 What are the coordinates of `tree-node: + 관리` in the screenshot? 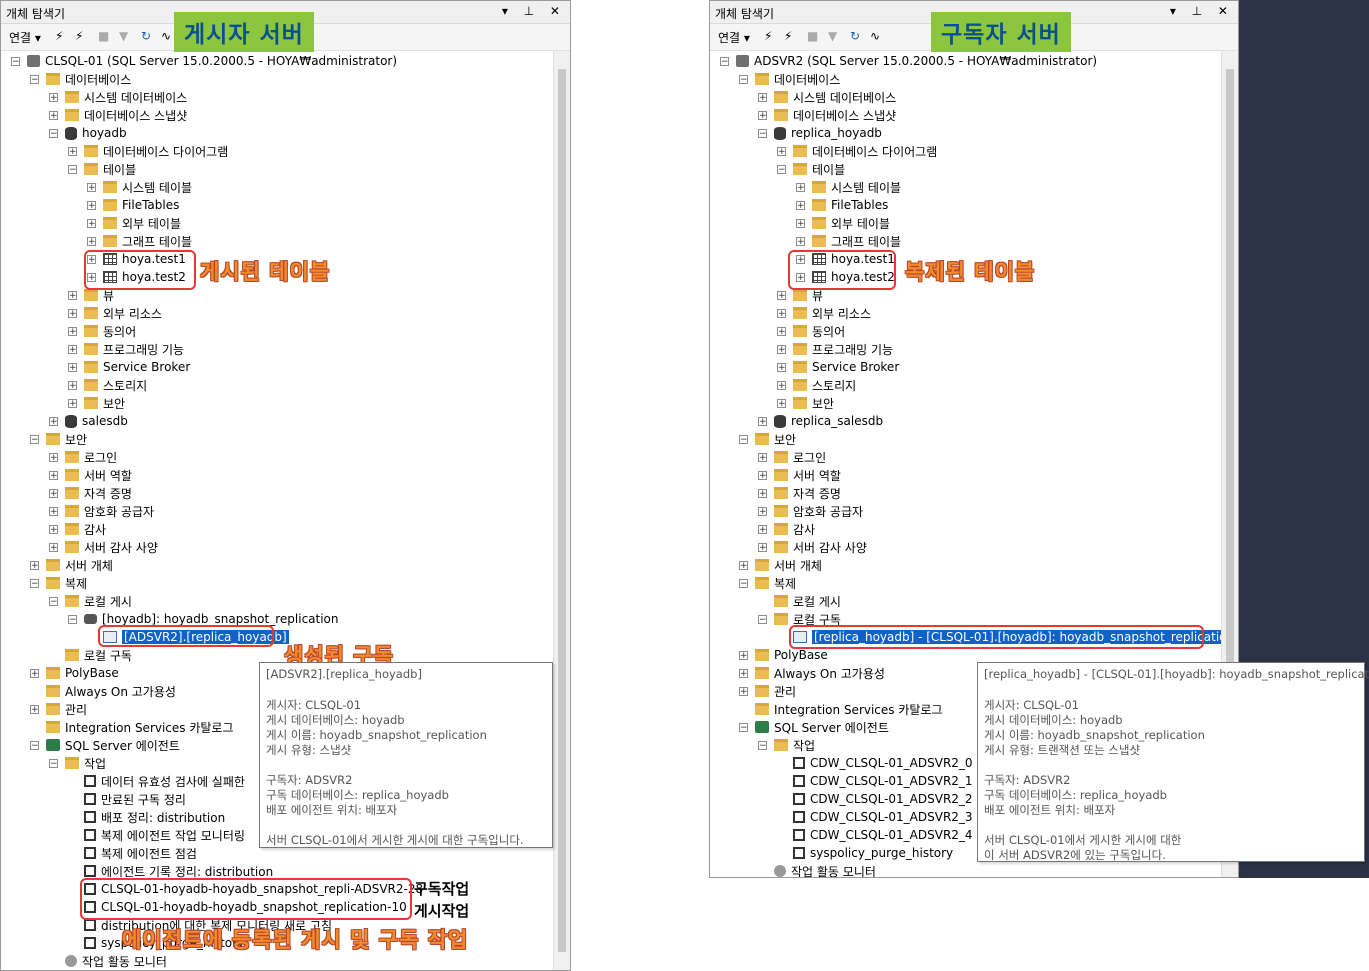 It's located at (767, 691).